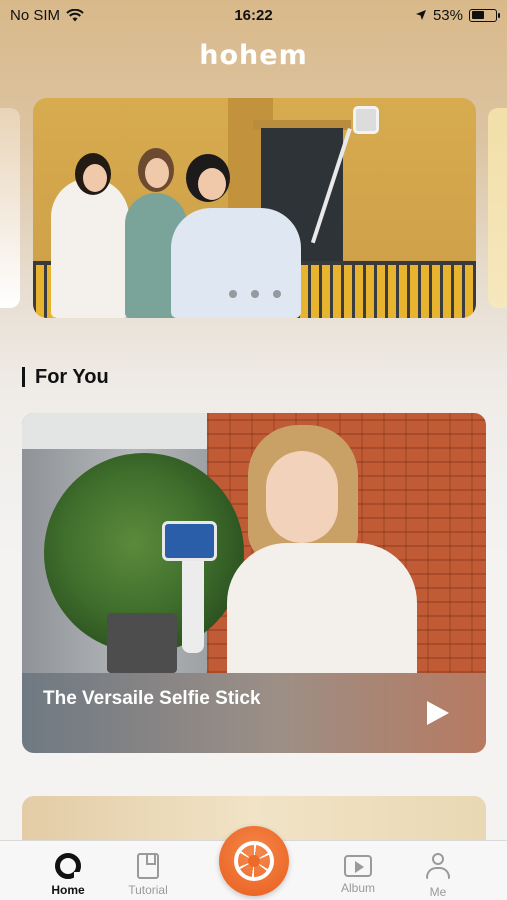  Describe the element at coordinates (254, 713) in the screenshot. I see `card-title-overlay` at that location.